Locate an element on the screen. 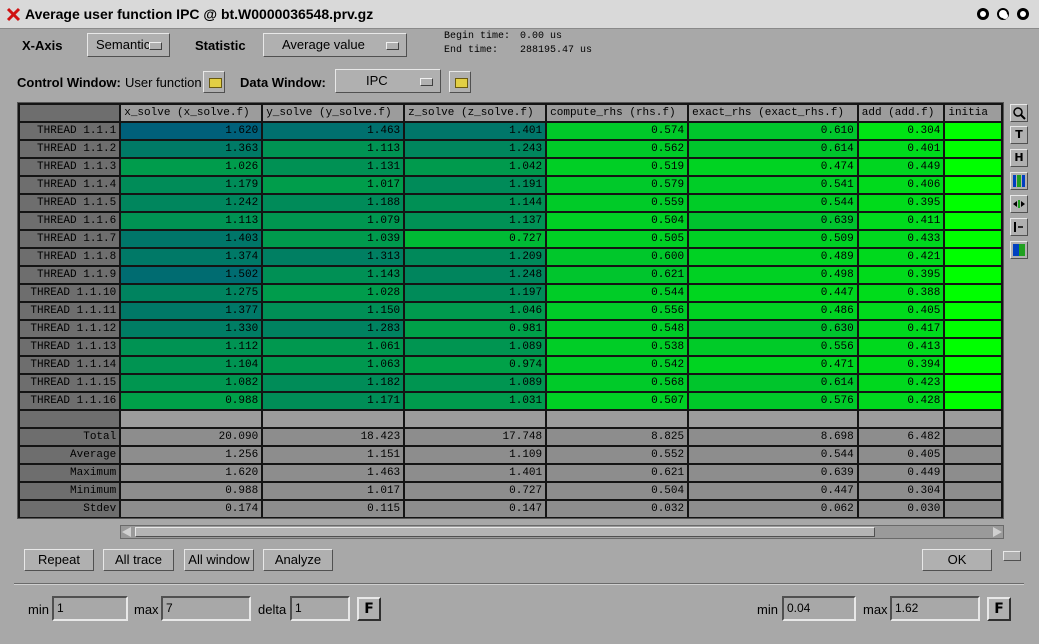  text-mode-button: T is located at coordinates (1019, 135).